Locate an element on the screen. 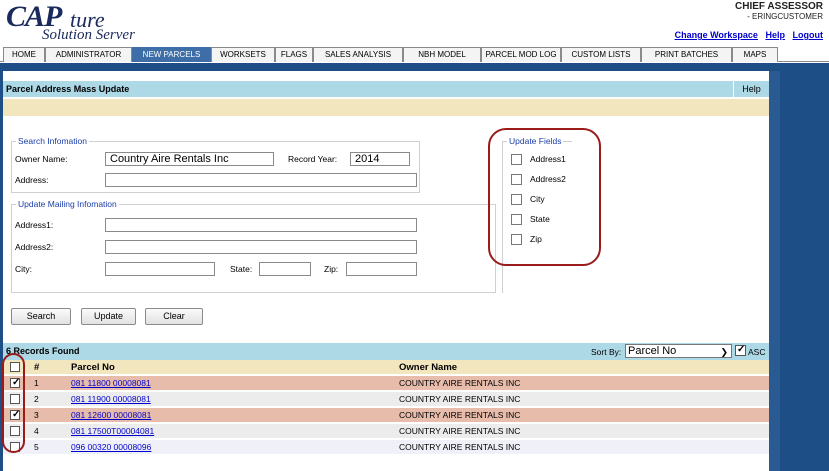  tab-maps: MAPS is located at coordinates (755, 54).